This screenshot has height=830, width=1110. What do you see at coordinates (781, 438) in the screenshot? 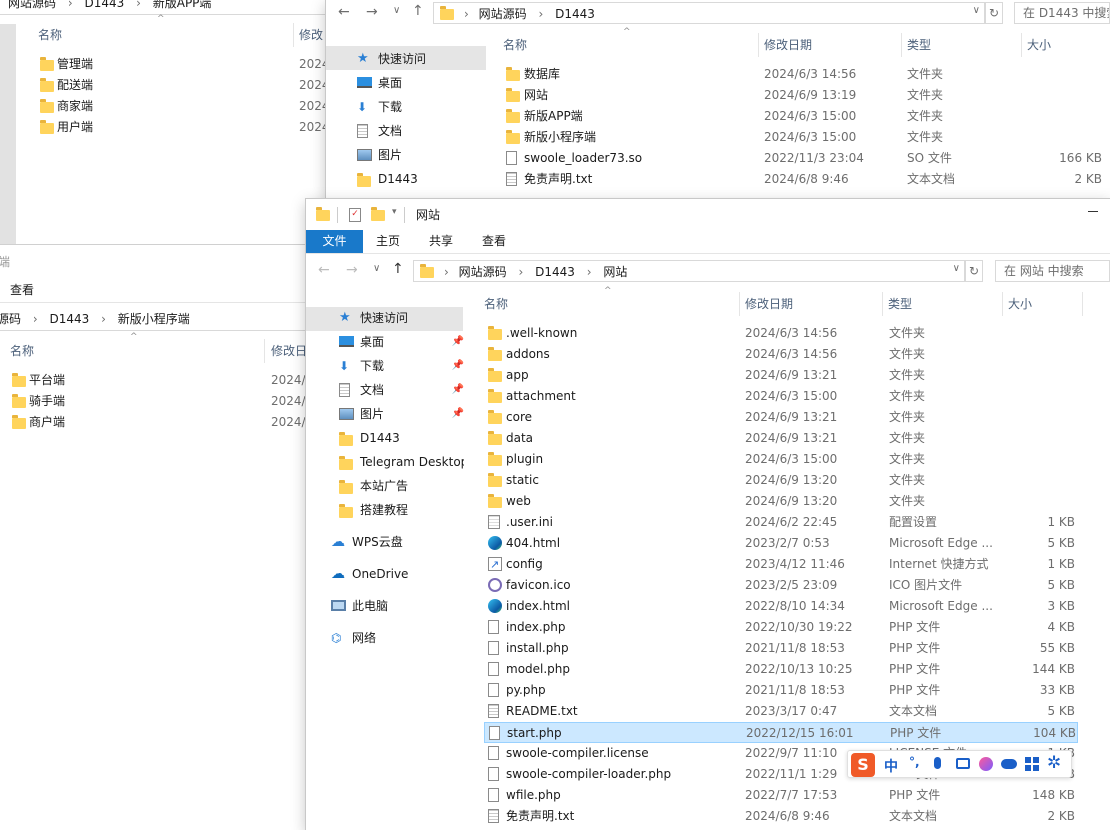
I see `file-row: data 2024/6/9 13:21 文件夹` at bounding box center [781, 438].